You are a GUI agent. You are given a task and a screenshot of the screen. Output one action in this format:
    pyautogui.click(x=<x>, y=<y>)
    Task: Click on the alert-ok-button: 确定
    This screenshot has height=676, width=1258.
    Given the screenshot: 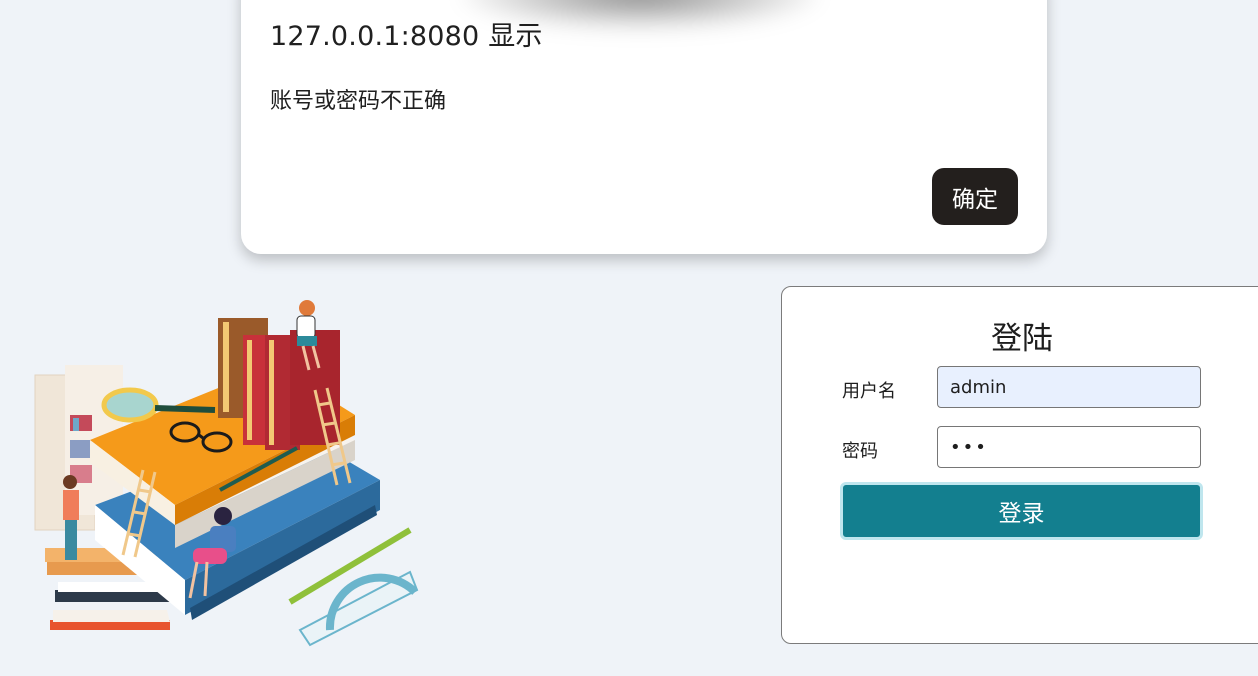 What is the action you would take?
    pyautogui.click(x=975, y=196)
    